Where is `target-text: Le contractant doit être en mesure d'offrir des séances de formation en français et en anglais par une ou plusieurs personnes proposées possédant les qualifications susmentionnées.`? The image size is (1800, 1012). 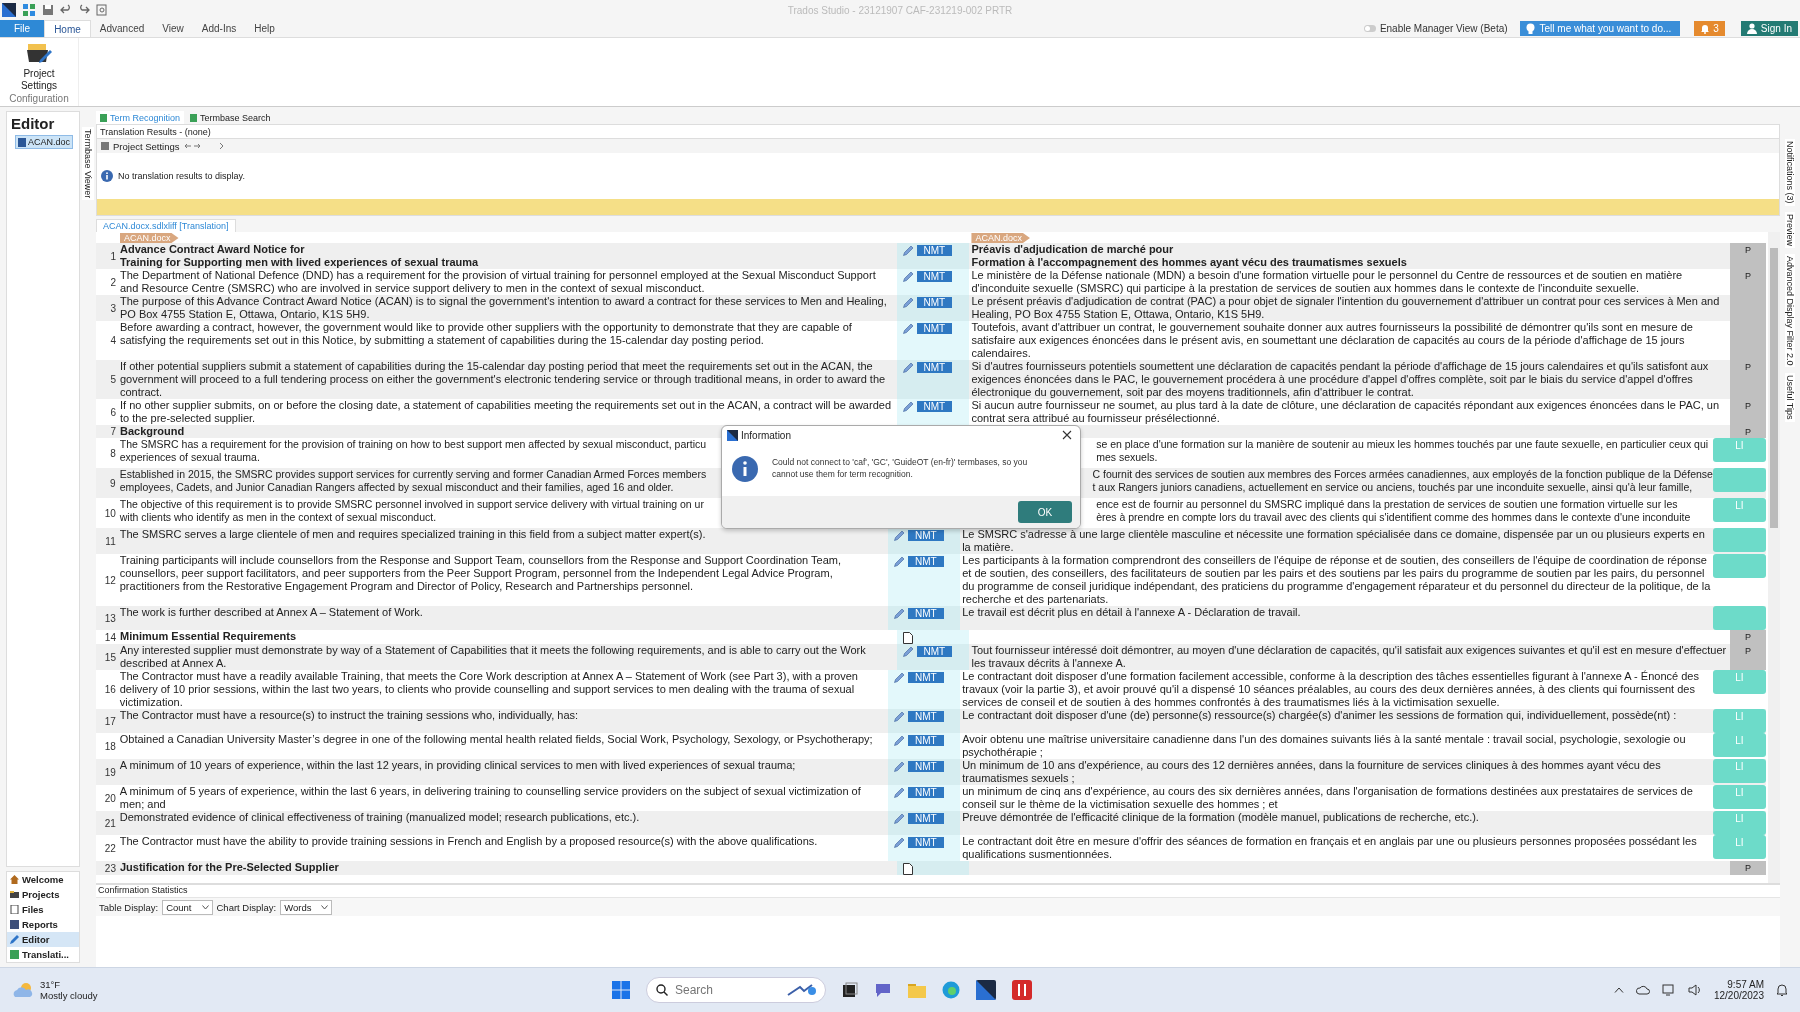 target-text: Le contractant doit être en mesure d'offrir des séances de formation en français et en anglais par une ou plusieurs personnes proposées possédant les qualifications susmentionnées. is located at coordinates (1330, 848).